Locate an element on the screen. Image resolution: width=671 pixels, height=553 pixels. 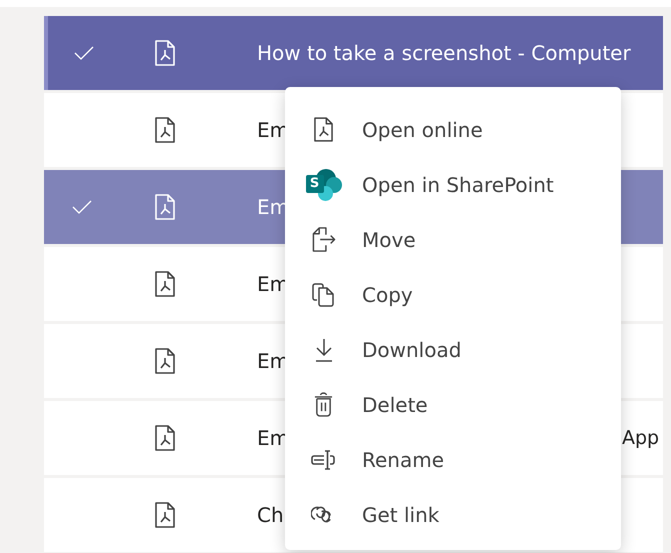
menu-item: Open online is located at coordinates (453, 129).